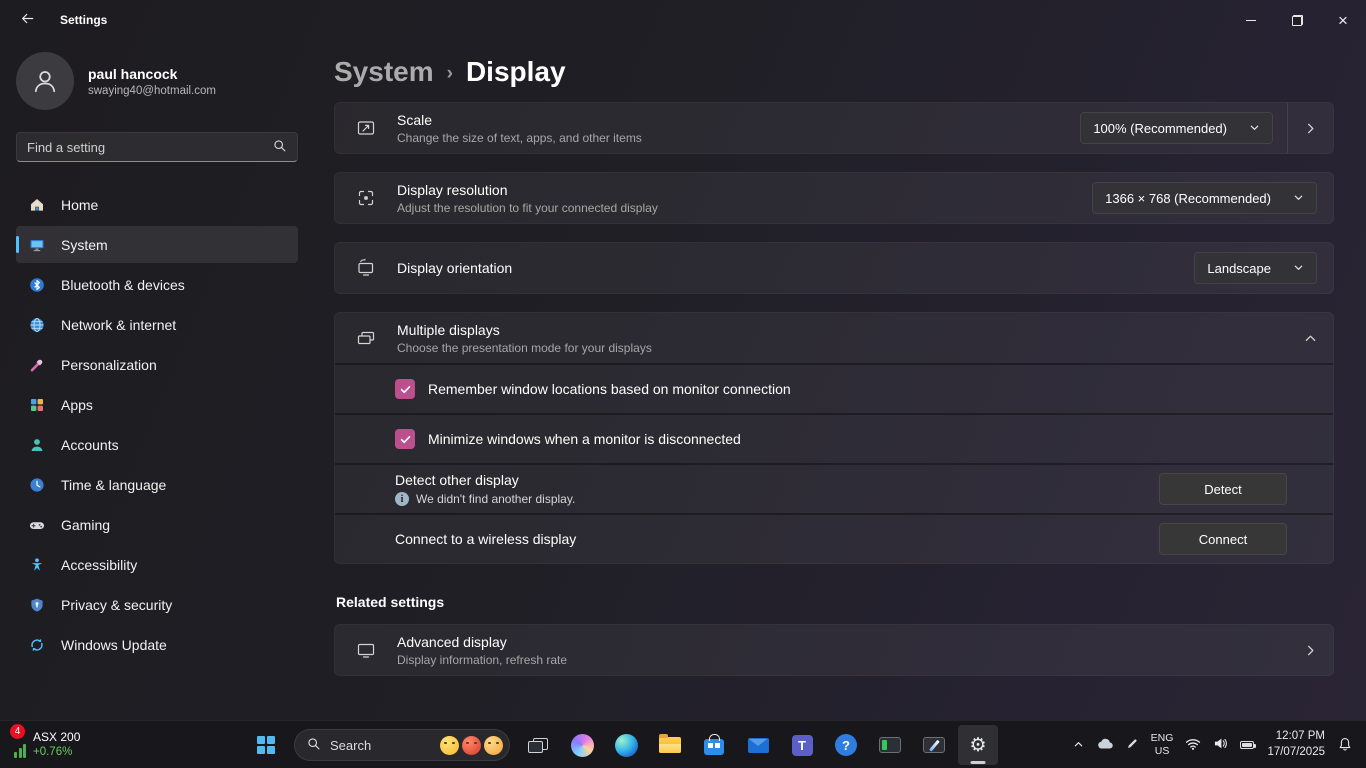 This screenshot has width=1366, height=768. Describe the element at coordinates (114, 484) in the screenshot. I see `sidebar-item-label: Time & language` at that location.